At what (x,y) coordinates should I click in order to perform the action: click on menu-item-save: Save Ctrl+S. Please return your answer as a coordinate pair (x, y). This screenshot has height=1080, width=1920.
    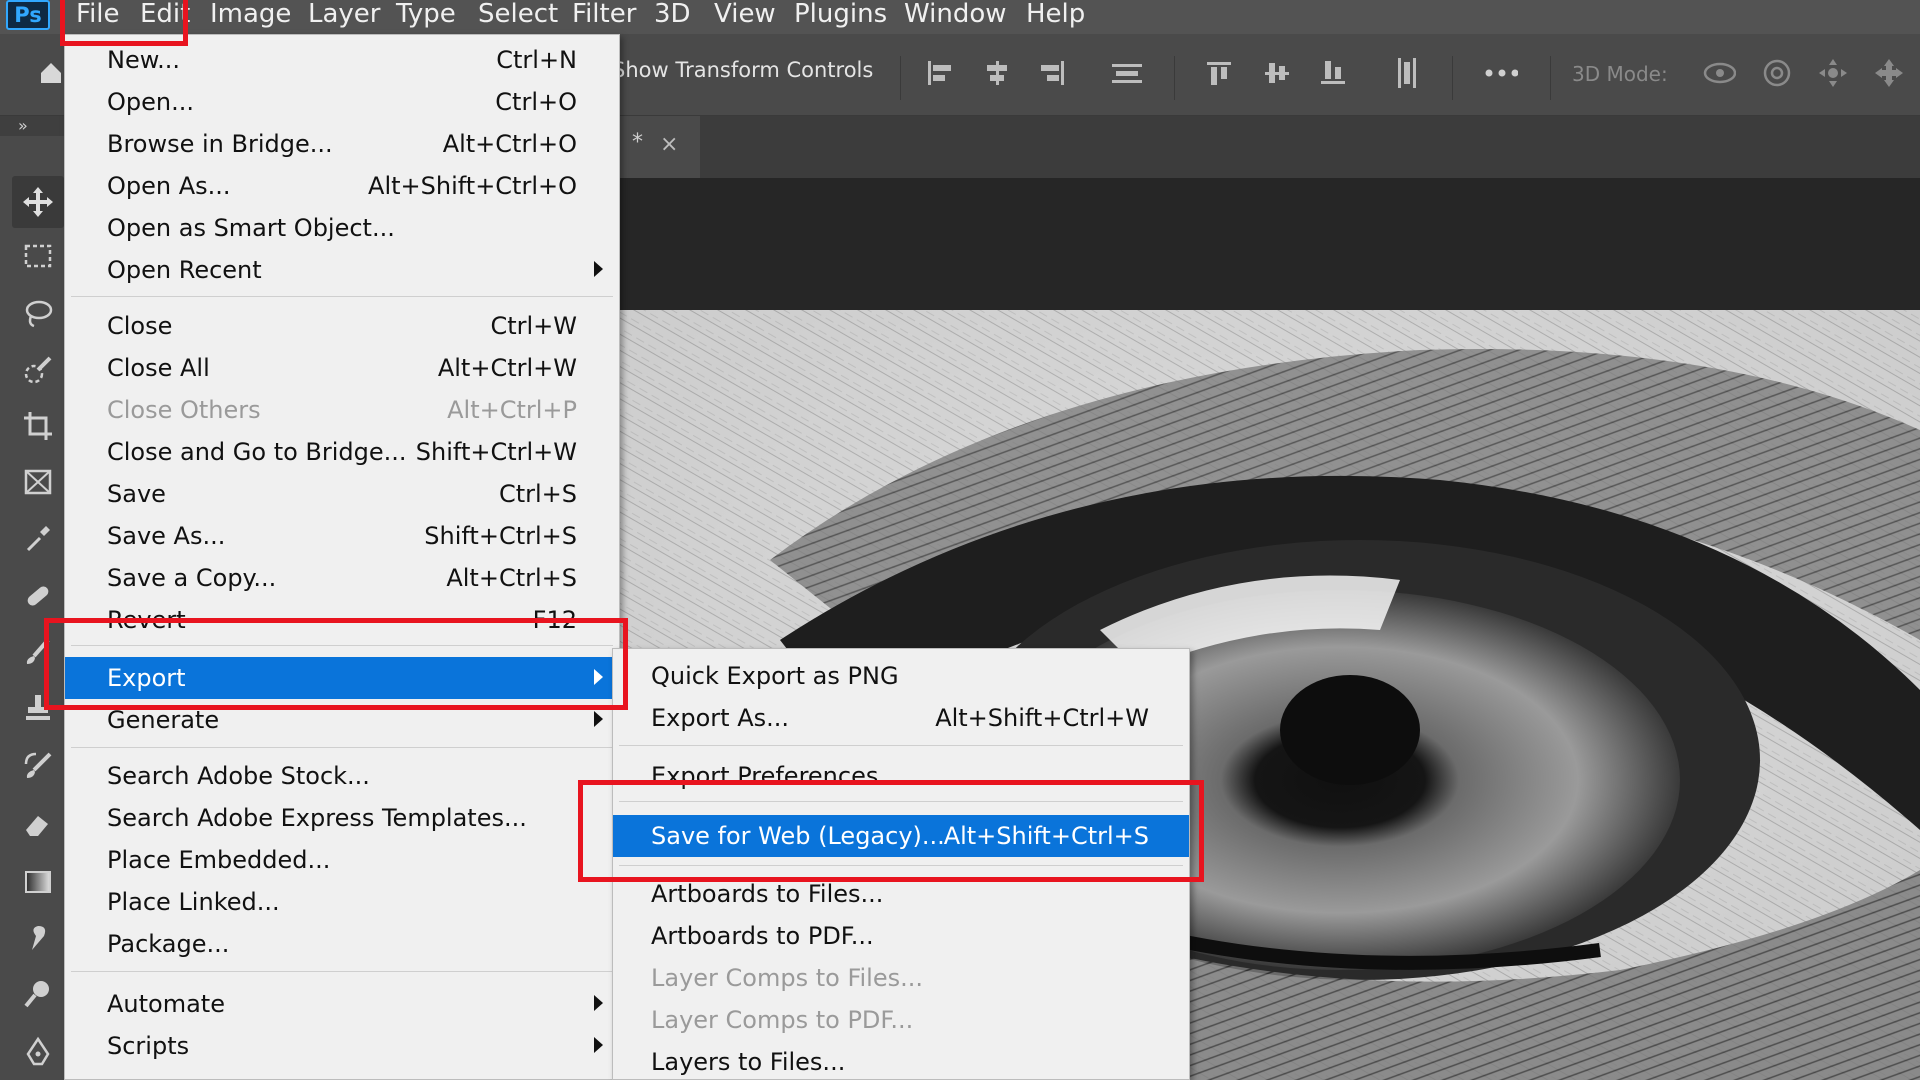
    Looking at the image, I should click on (342, 494).